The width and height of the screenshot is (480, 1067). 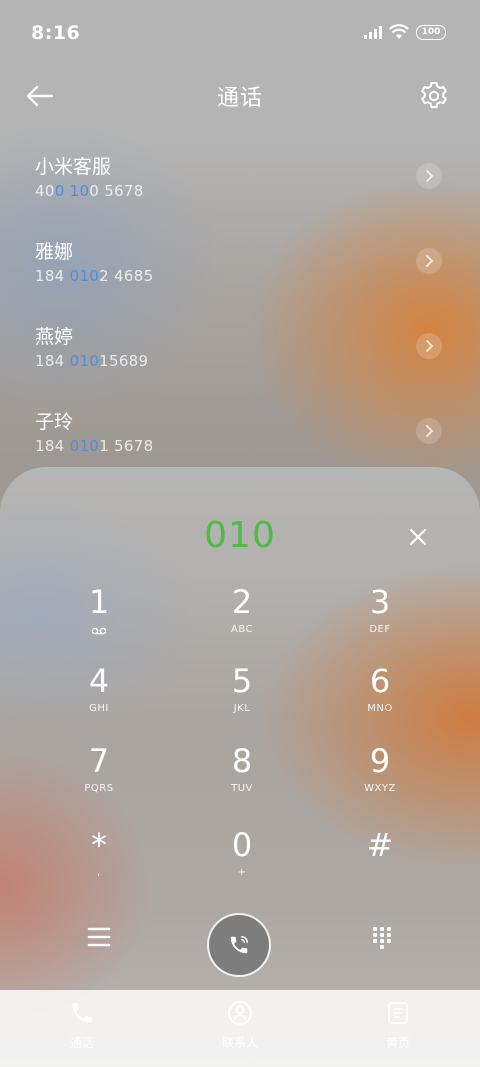 What do you see at coordinates (82, 1013) in the screenshot?
I see `phone-icon` at bounding box center [82, 1013].